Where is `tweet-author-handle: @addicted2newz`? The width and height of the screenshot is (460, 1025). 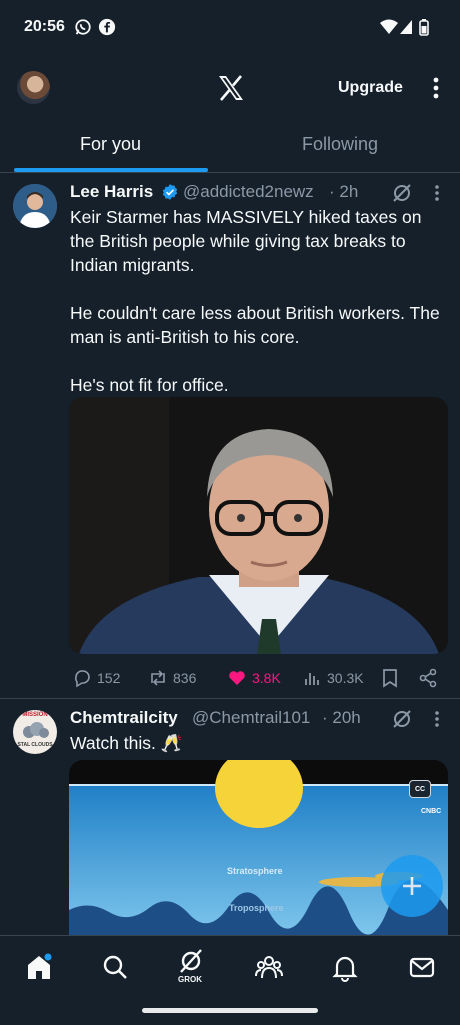 tweet-author-handle: @addicted2newz is located at coordinates (248, 192).